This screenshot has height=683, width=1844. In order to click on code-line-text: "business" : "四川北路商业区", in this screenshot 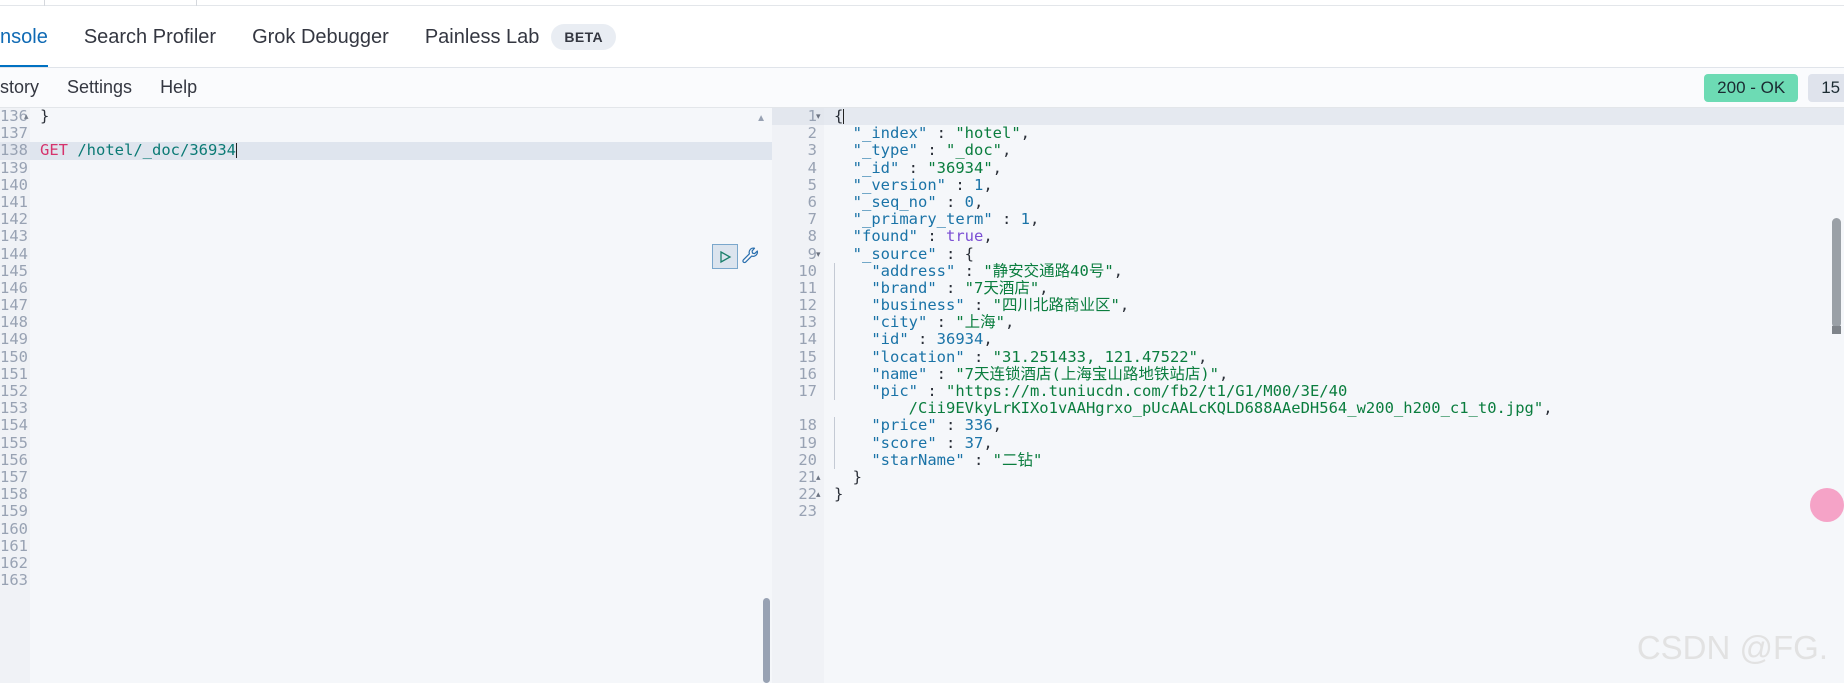, I will do `click(976, 305)`.